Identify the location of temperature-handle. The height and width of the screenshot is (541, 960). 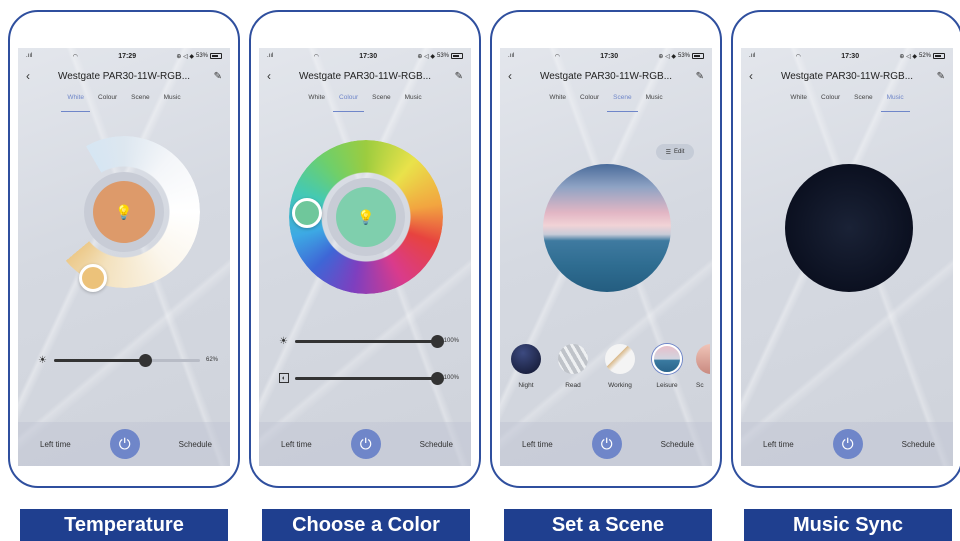
(93, 278).